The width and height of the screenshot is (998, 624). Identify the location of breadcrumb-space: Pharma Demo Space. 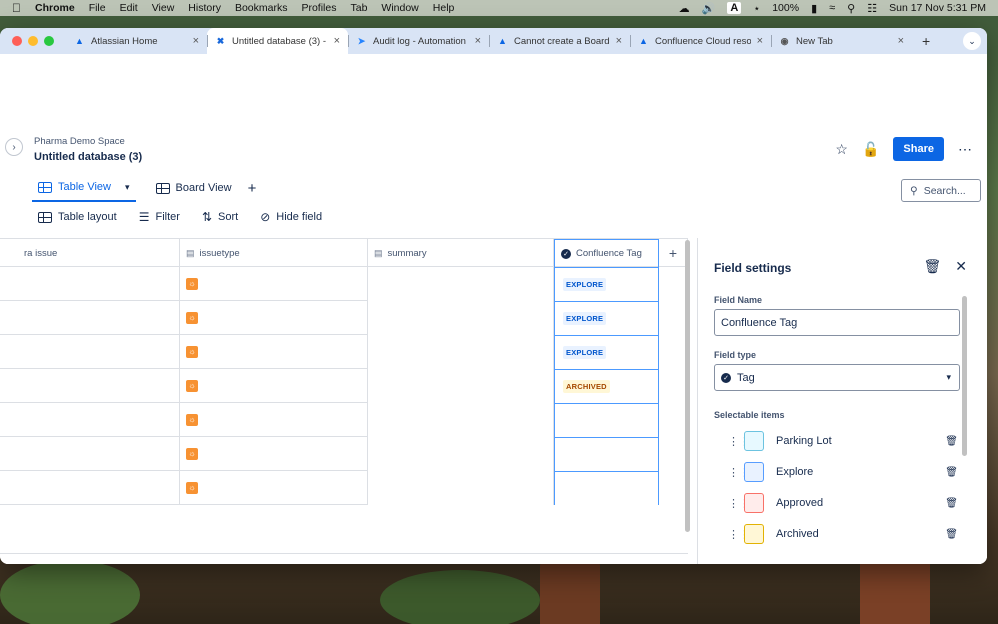
(79, 141).